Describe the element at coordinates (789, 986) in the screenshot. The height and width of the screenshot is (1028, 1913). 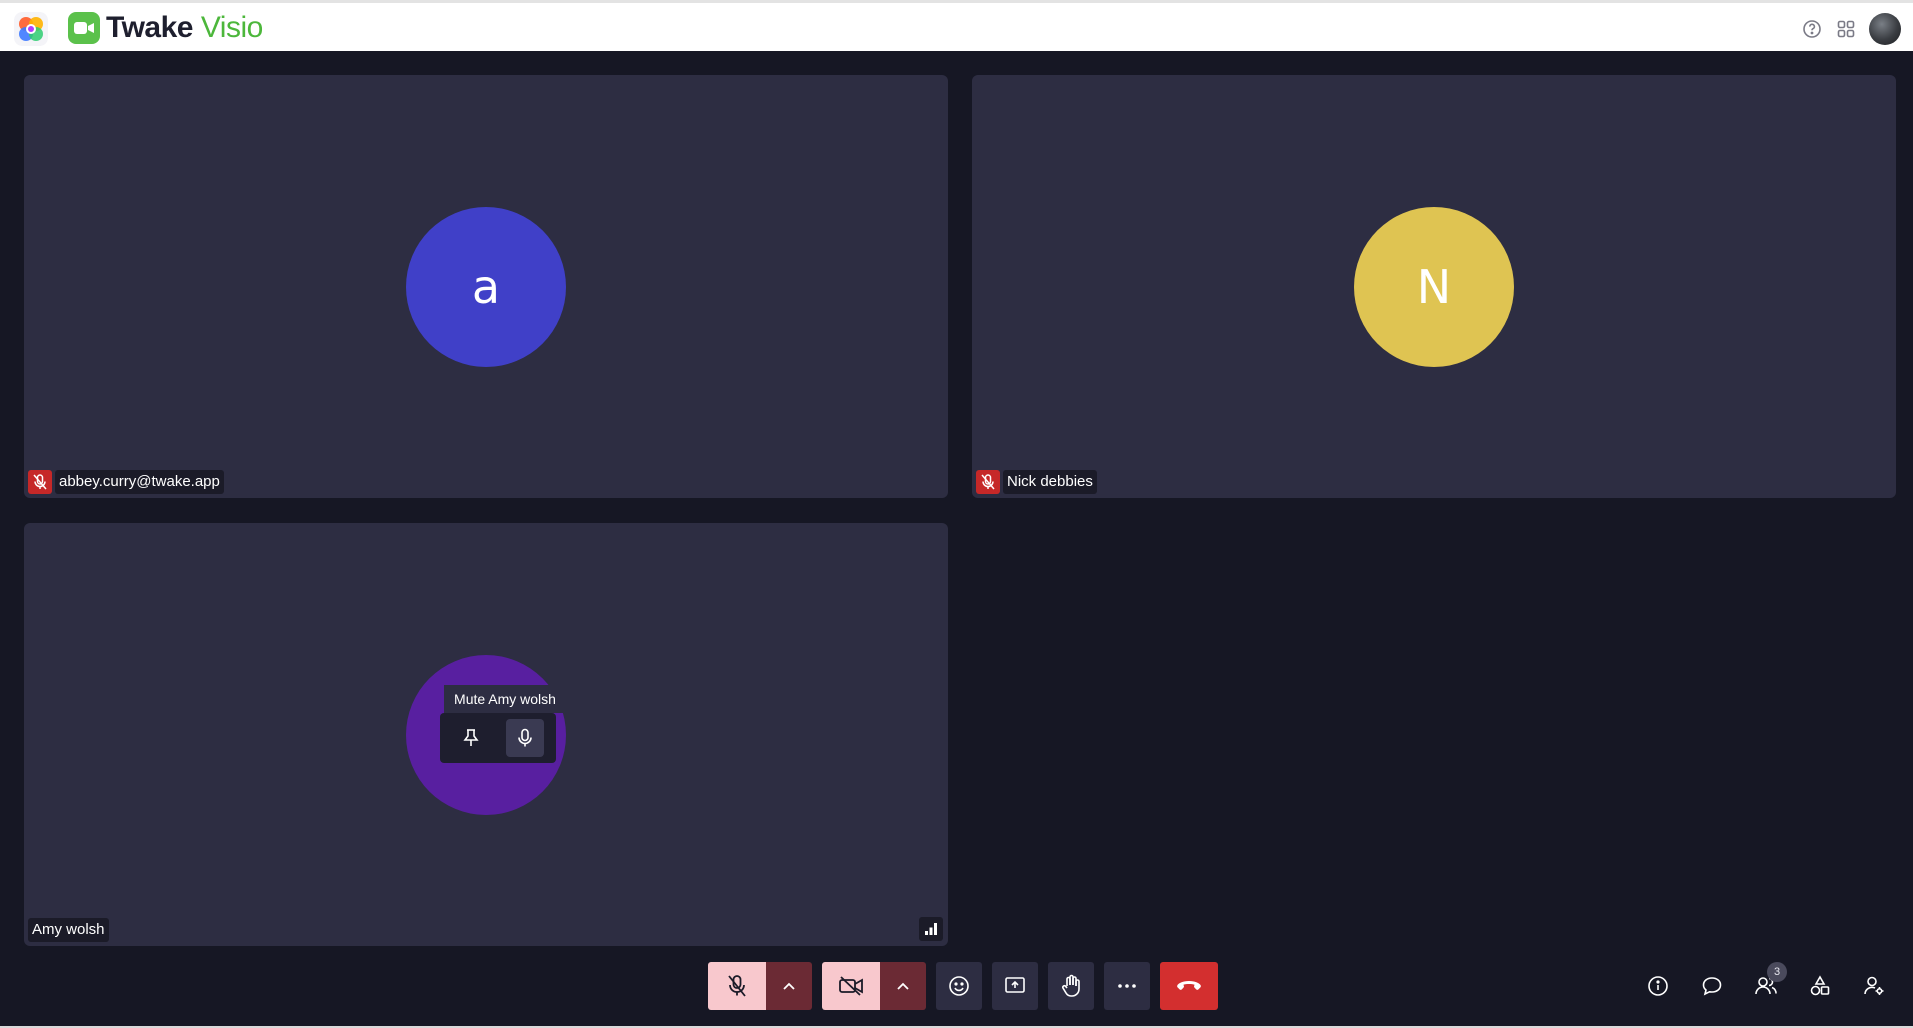
I see `microphone-options-chevron-up-icon` at that location.